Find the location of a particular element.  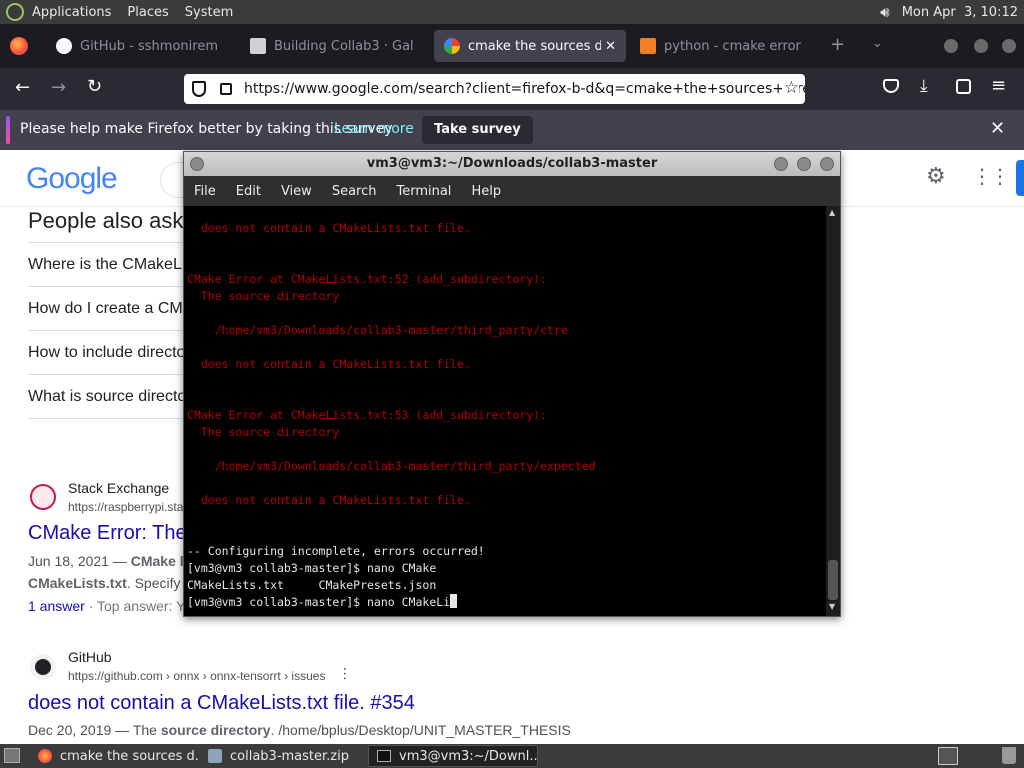

snippet-text: . /home/bplus/Desktop/UNIT_MASTER_THESIS is located at coordinates (420, 730).